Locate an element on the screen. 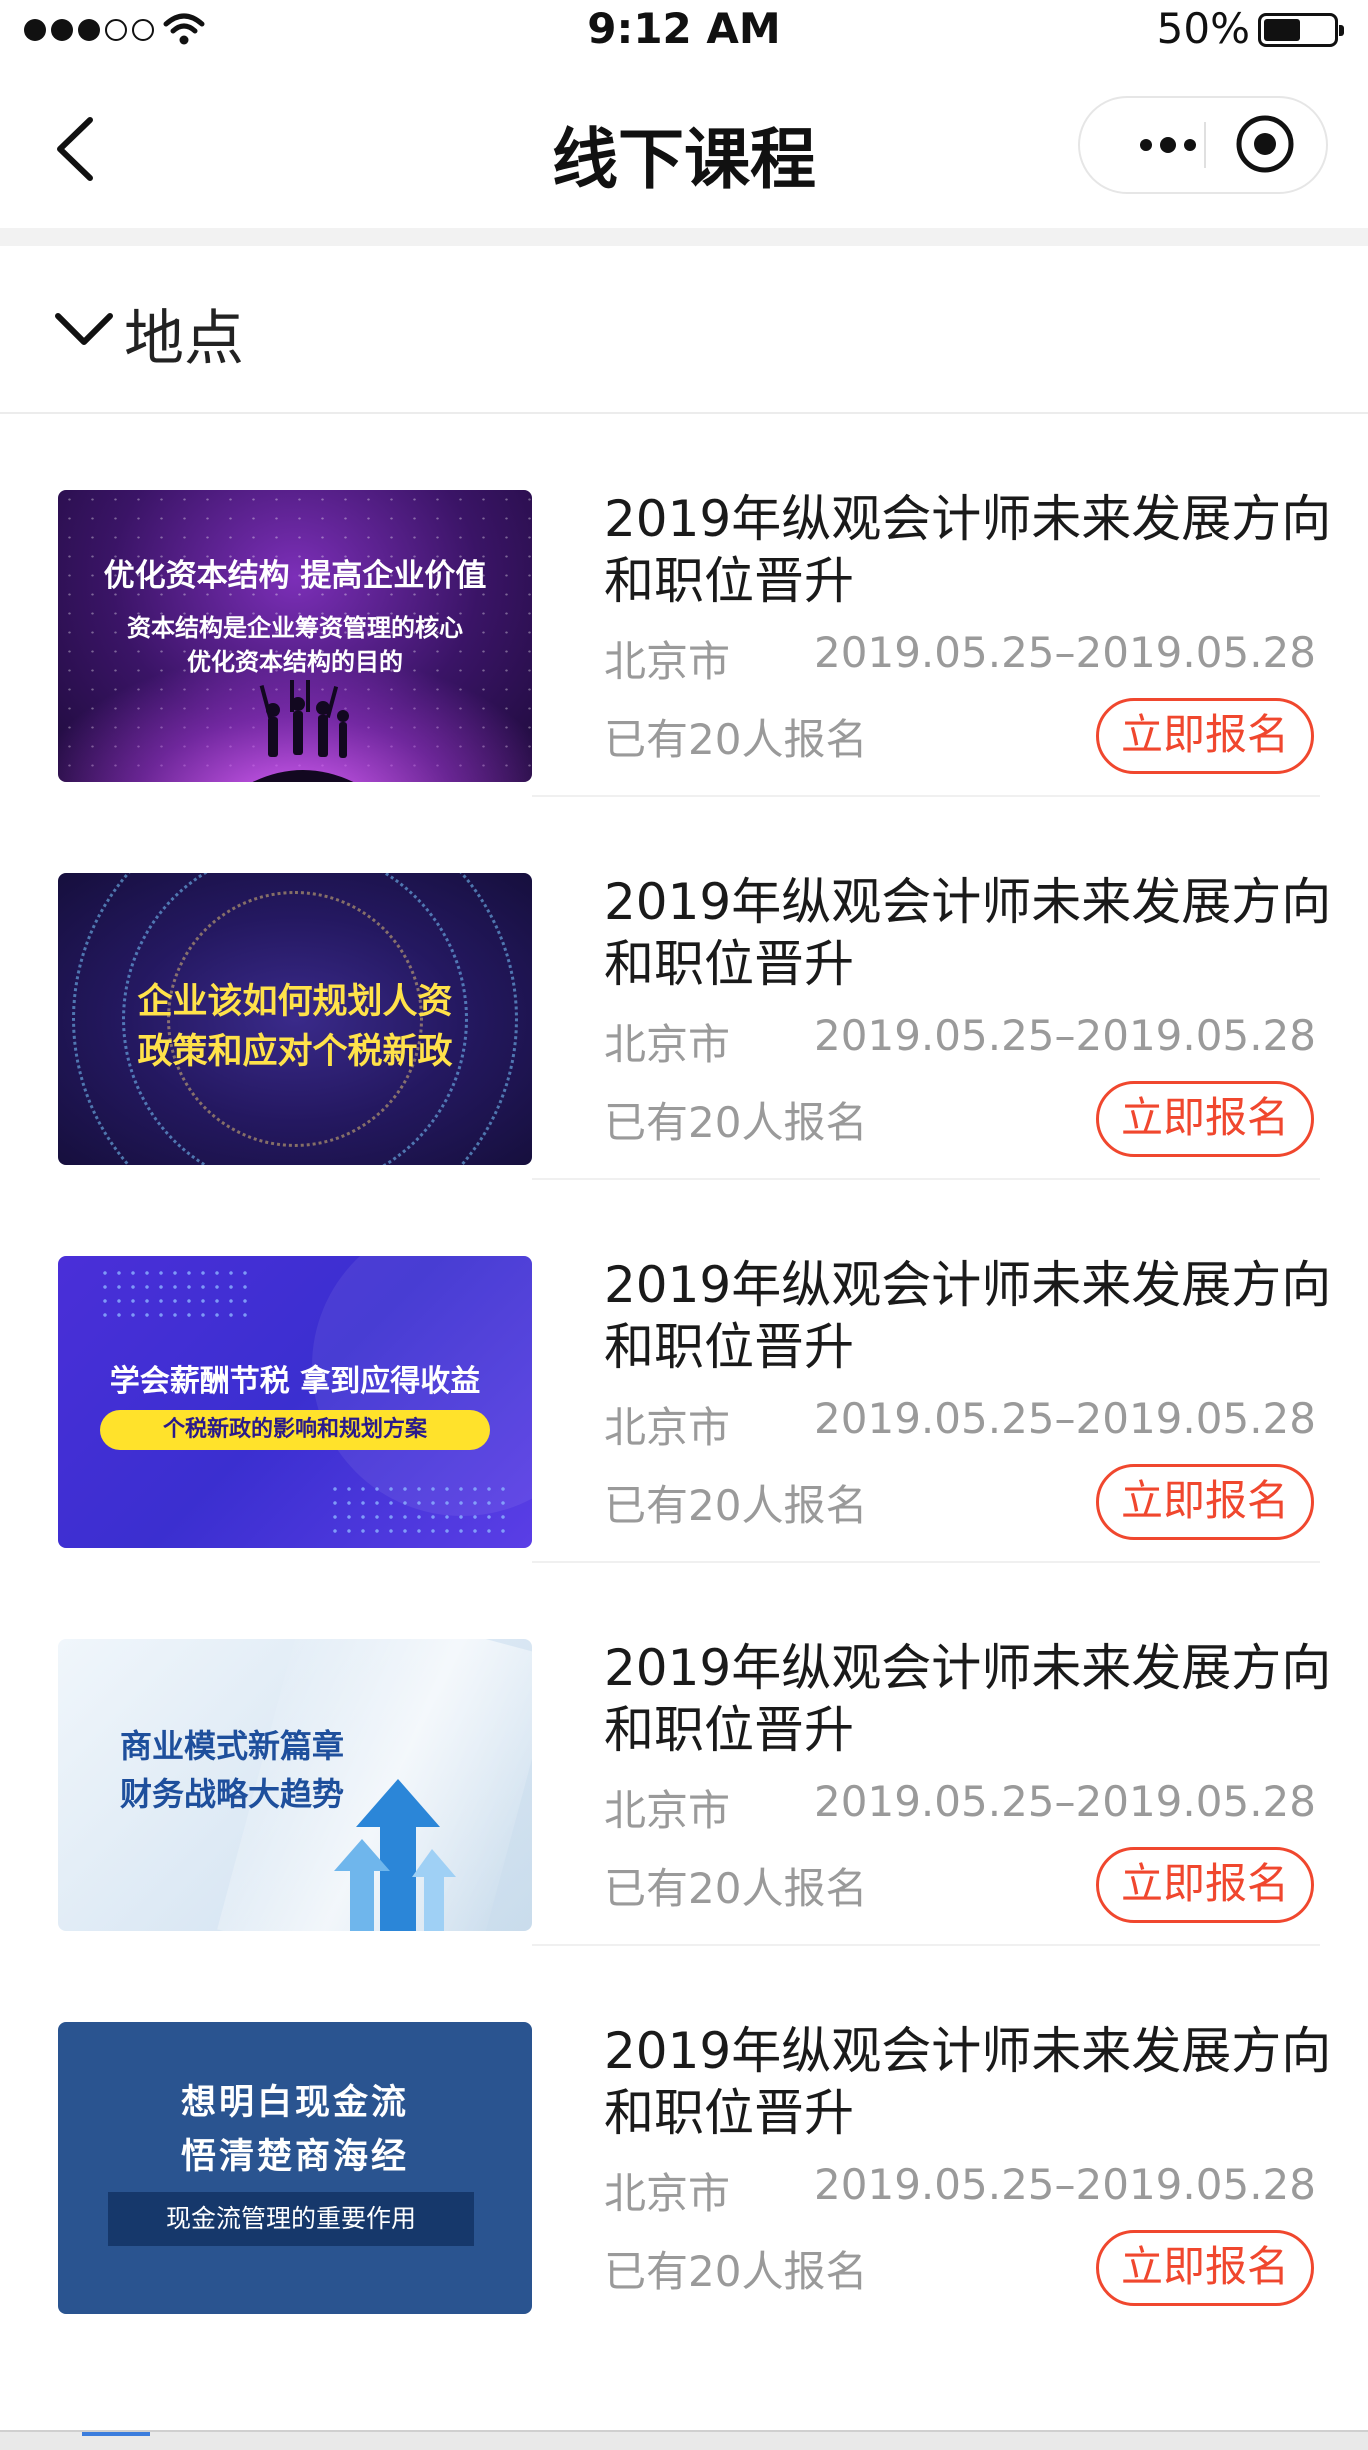  thumb-subline: 优化资本结构的目的 is located at coordinates (295, 662).